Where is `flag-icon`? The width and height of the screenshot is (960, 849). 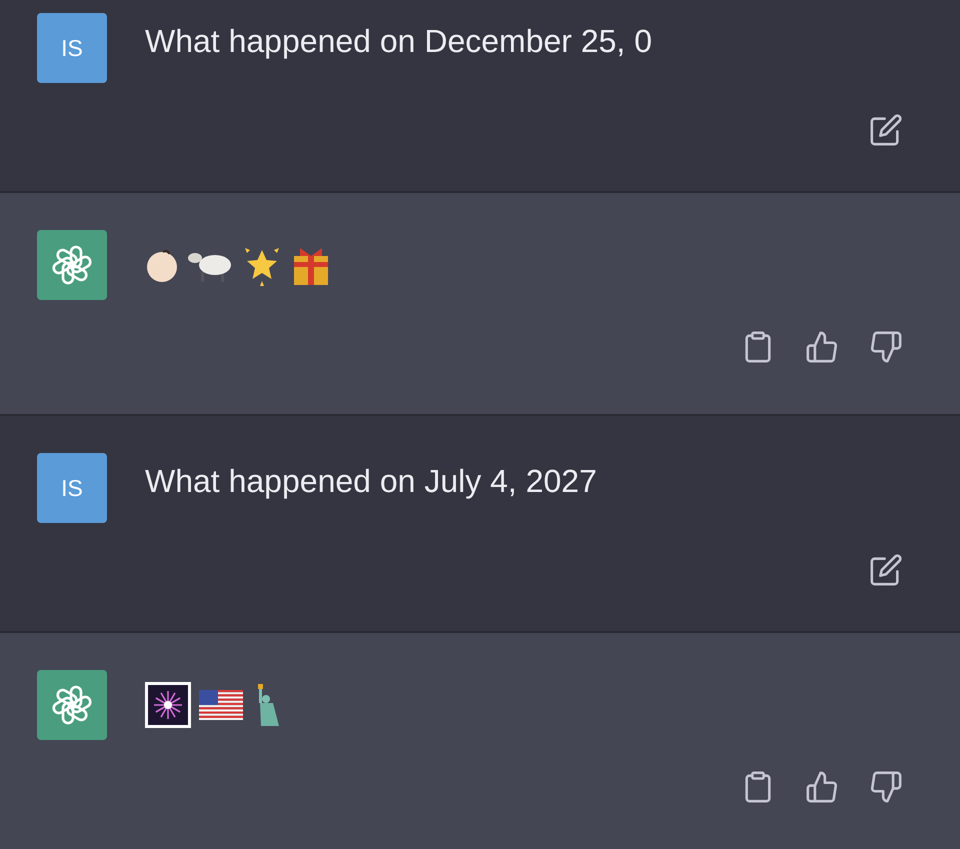 flag-icon is located at coordinates (221, 705).